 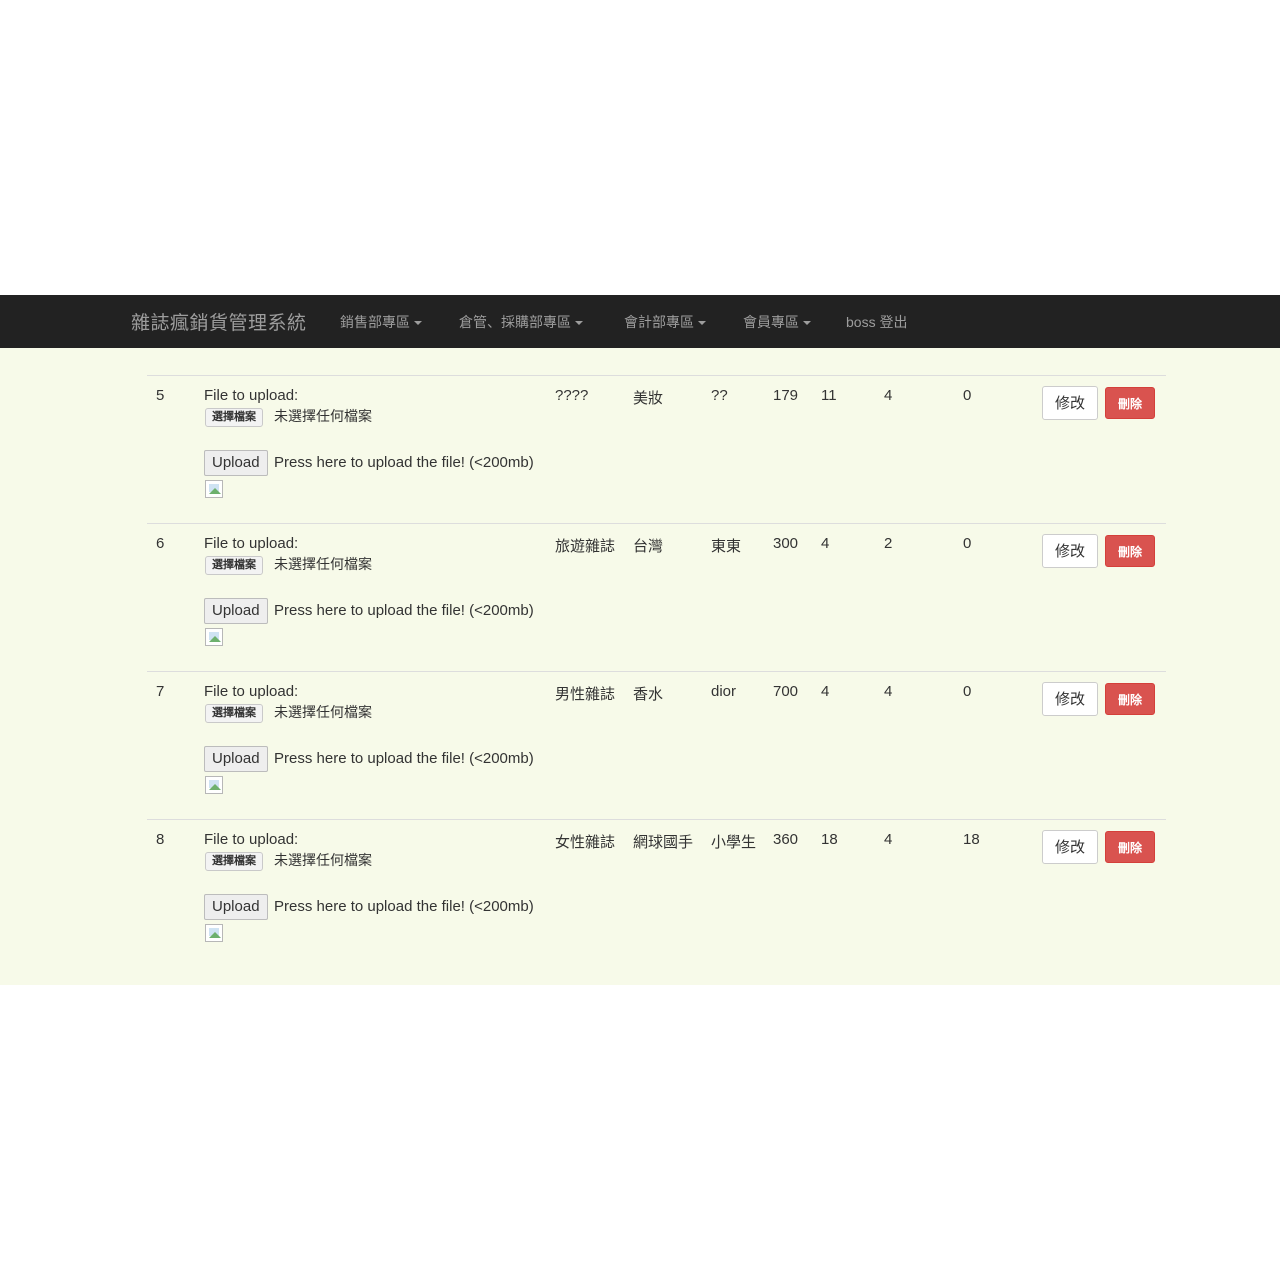 What do you see at coordinates (219, 321) in the screenshot?
I see `brand-title: 雜誌瘋銷貨管理系統` at bounding box center [219, 321].